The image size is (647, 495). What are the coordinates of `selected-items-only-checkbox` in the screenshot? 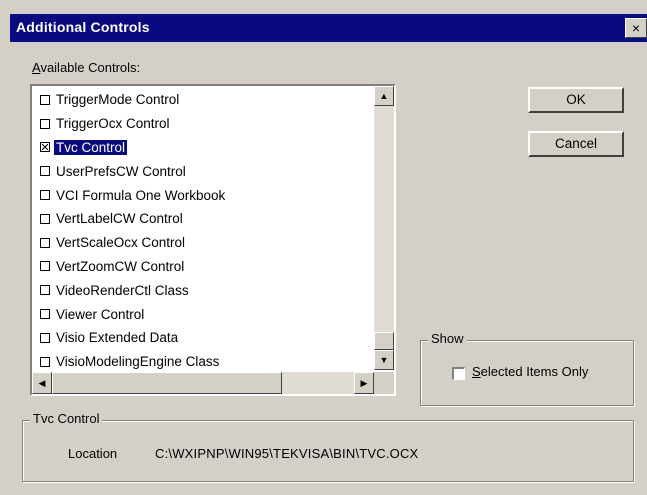 It's located at (458, 373).